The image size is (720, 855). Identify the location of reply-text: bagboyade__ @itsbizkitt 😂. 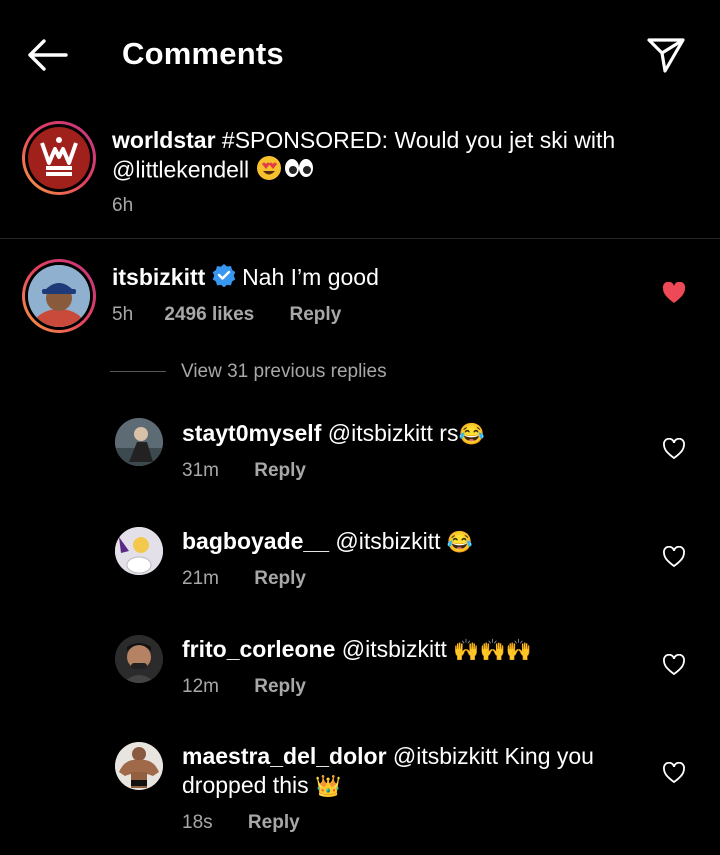
(327, 542).